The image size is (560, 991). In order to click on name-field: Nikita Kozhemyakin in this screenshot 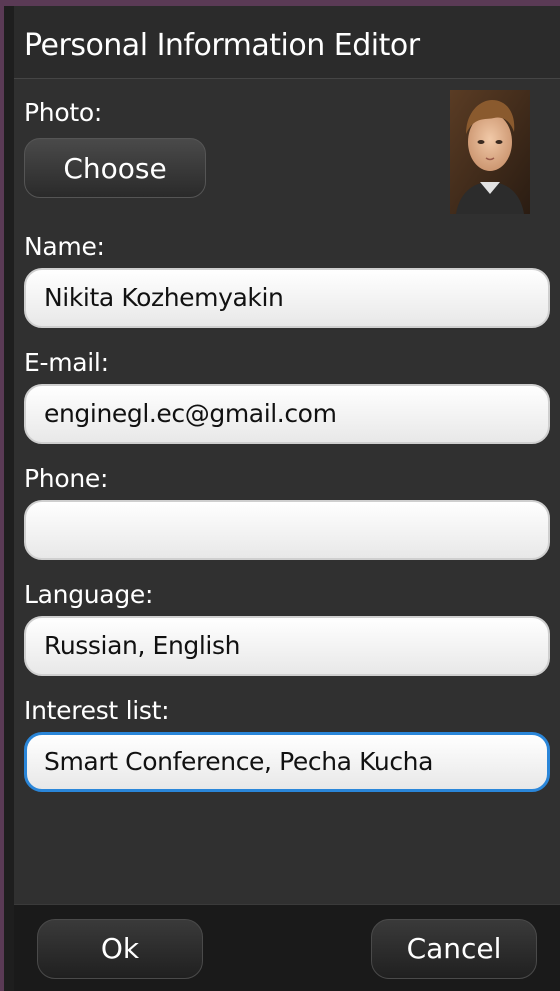, I will do `click(287, 298)`.